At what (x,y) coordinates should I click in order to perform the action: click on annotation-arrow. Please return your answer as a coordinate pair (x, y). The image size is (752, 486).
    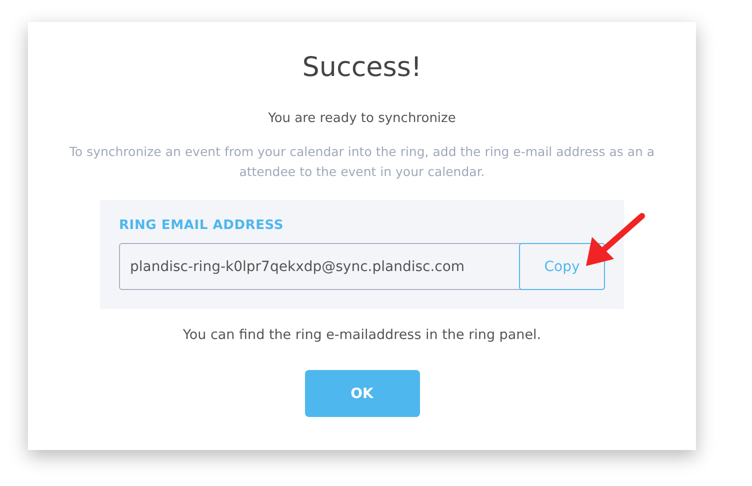
    Looking at the image, I should click on (615, 241).